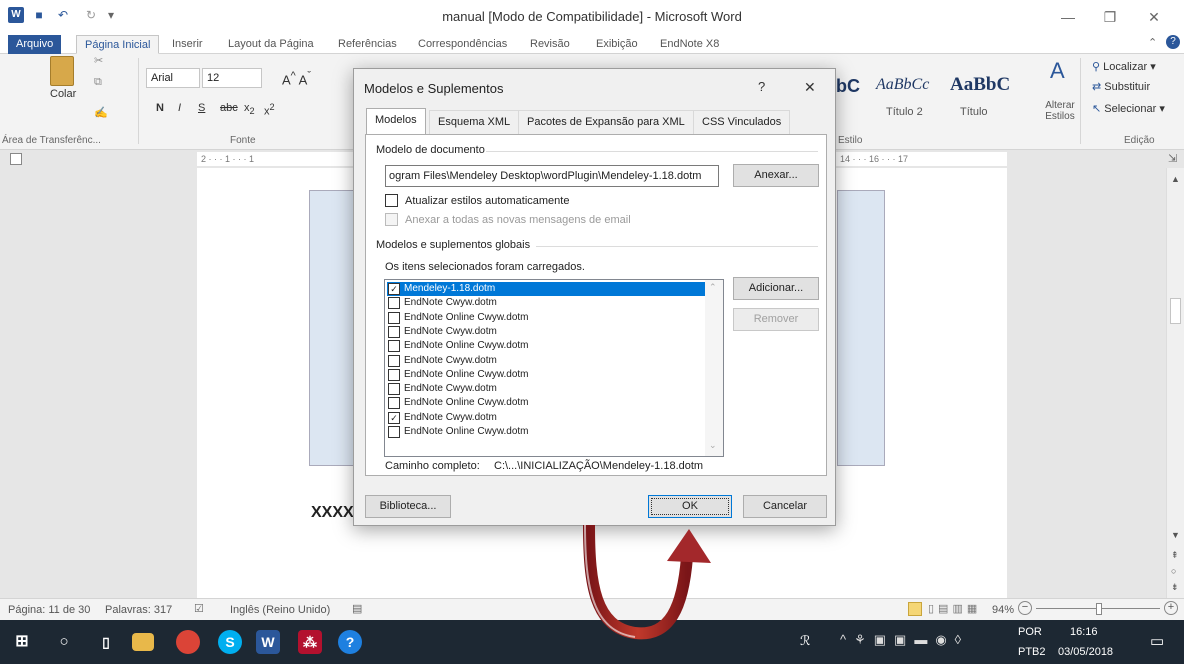 The width and height of the screenshot is (1184, 664). I want to click on language-indicator-1: POR, so click(1030, 632).